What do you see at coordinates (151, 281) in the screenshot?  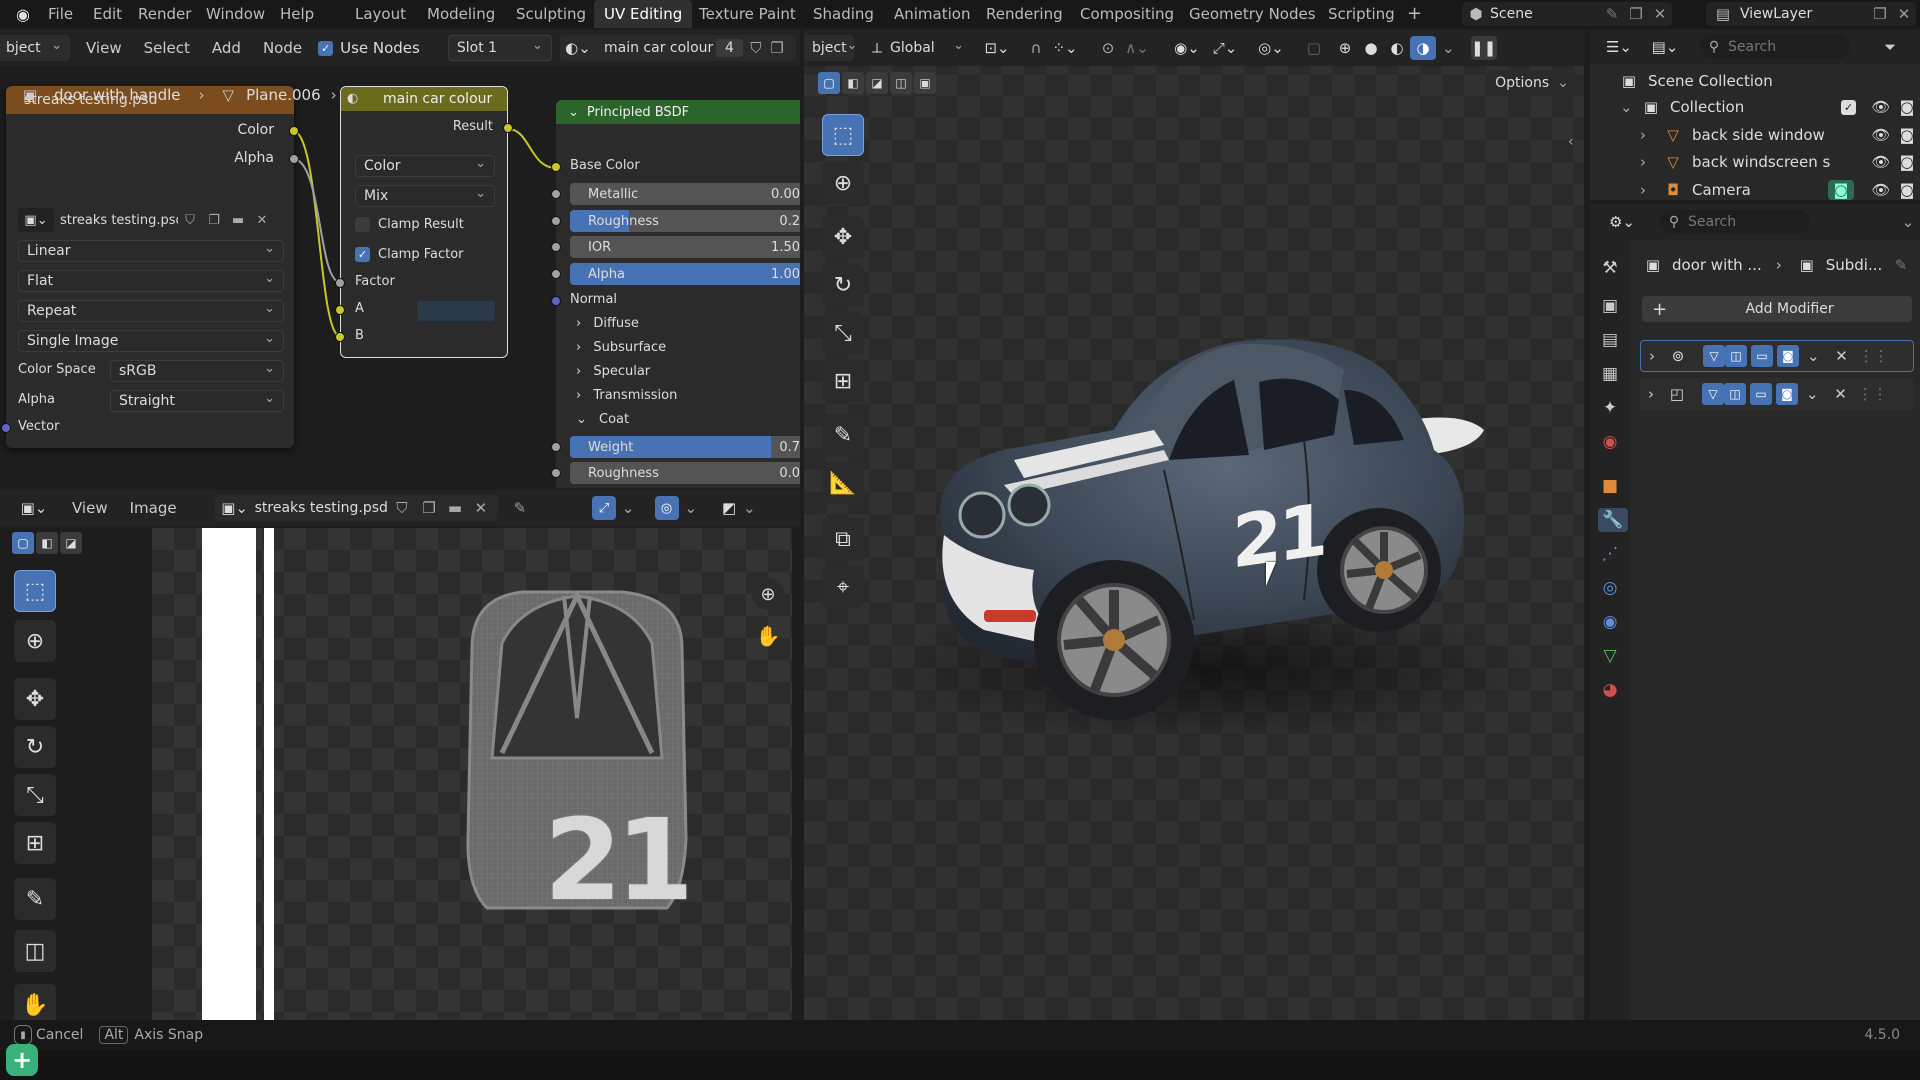 I see `projection-dropdown: Flat` at bounding box center [151, 281].